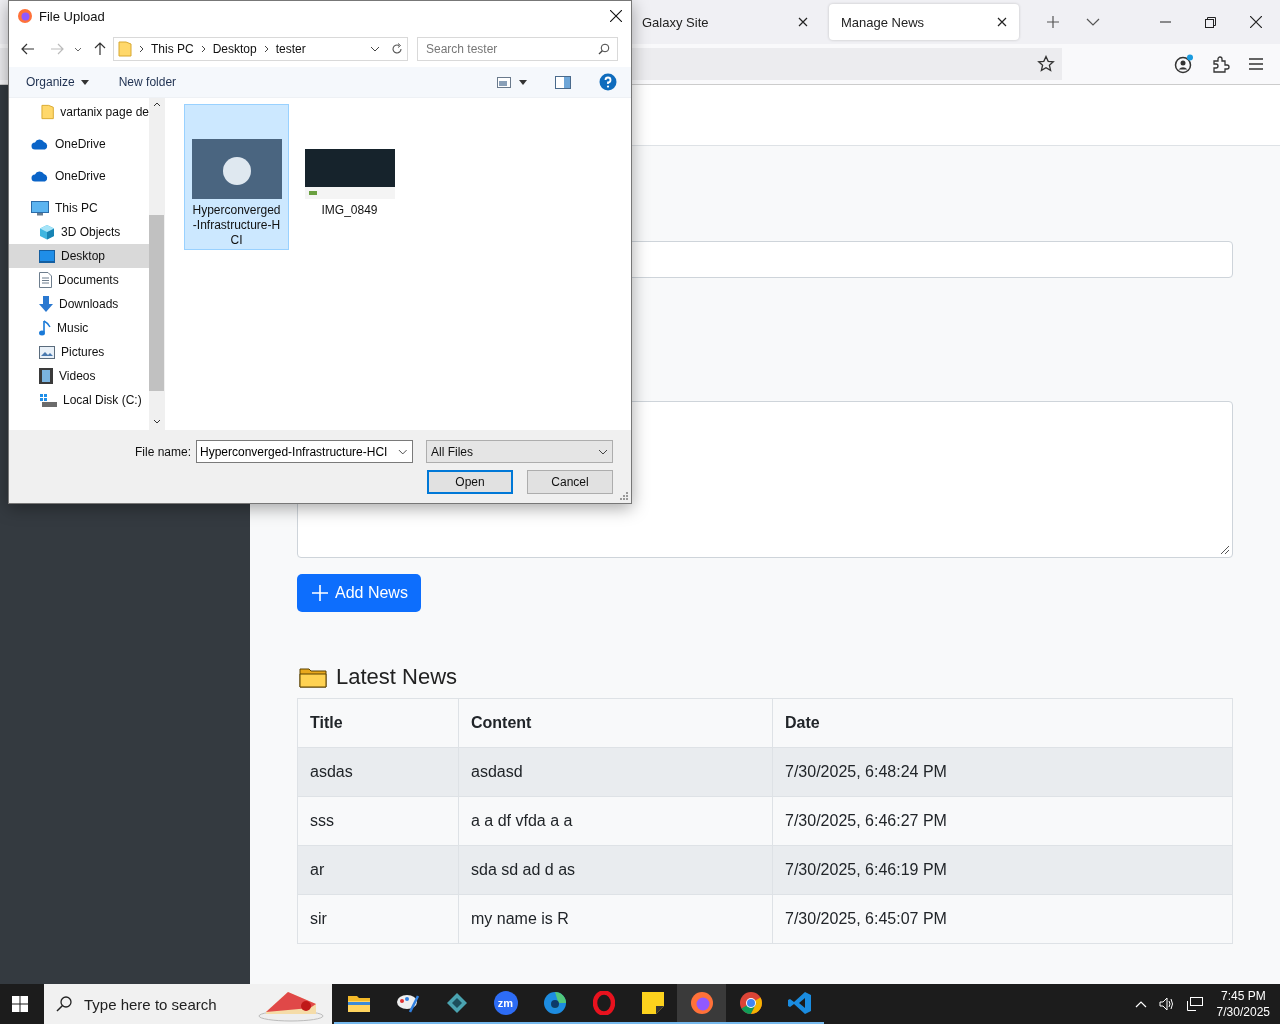 The height and width of the screenshot is (1024, 1280). What do you see at coordinates (519, 451) in the screenshot?
I see `file-type-dropdown: All Files` at bounding box center [519, 451].